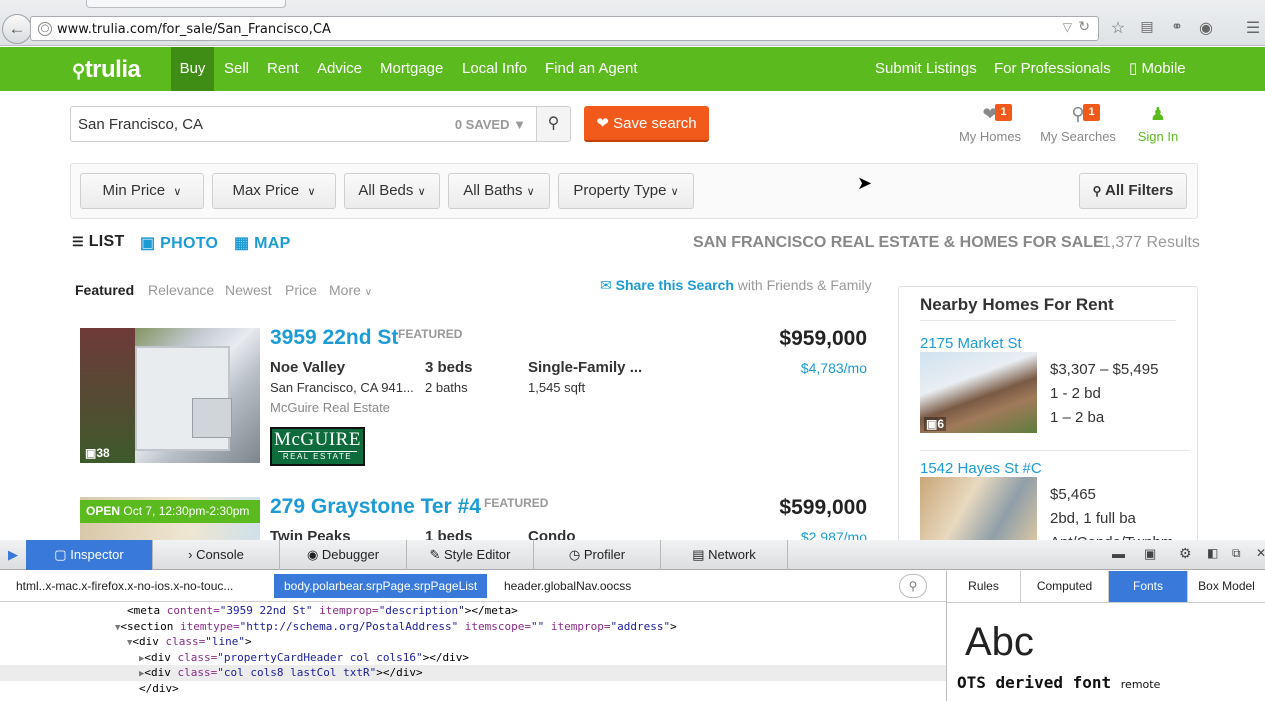 This screenshot has width=1265, height=701. I want to click on nav-for-professionals: For Professionals, so click(1052, 69).